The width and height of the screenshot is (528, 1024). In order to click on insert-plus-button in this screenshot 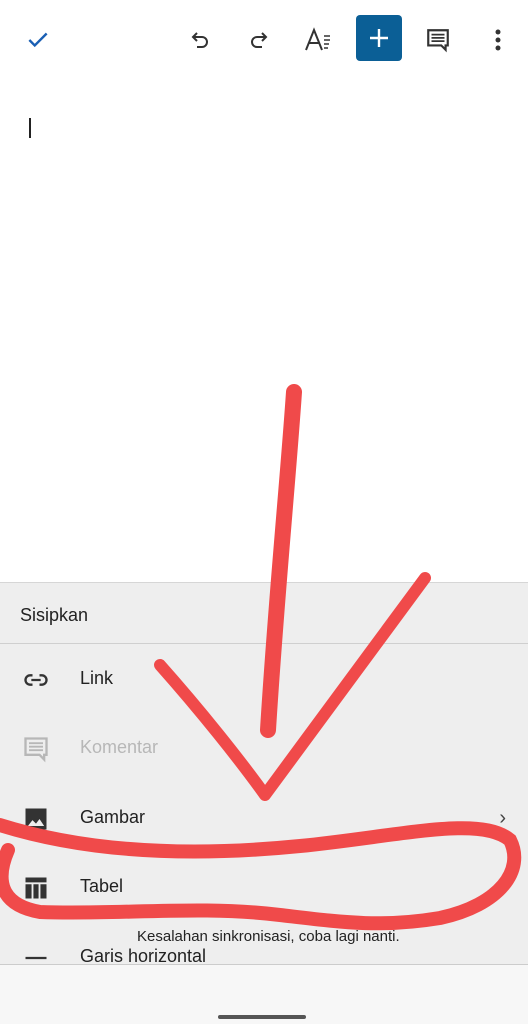, I will do `click(379, 38)`.